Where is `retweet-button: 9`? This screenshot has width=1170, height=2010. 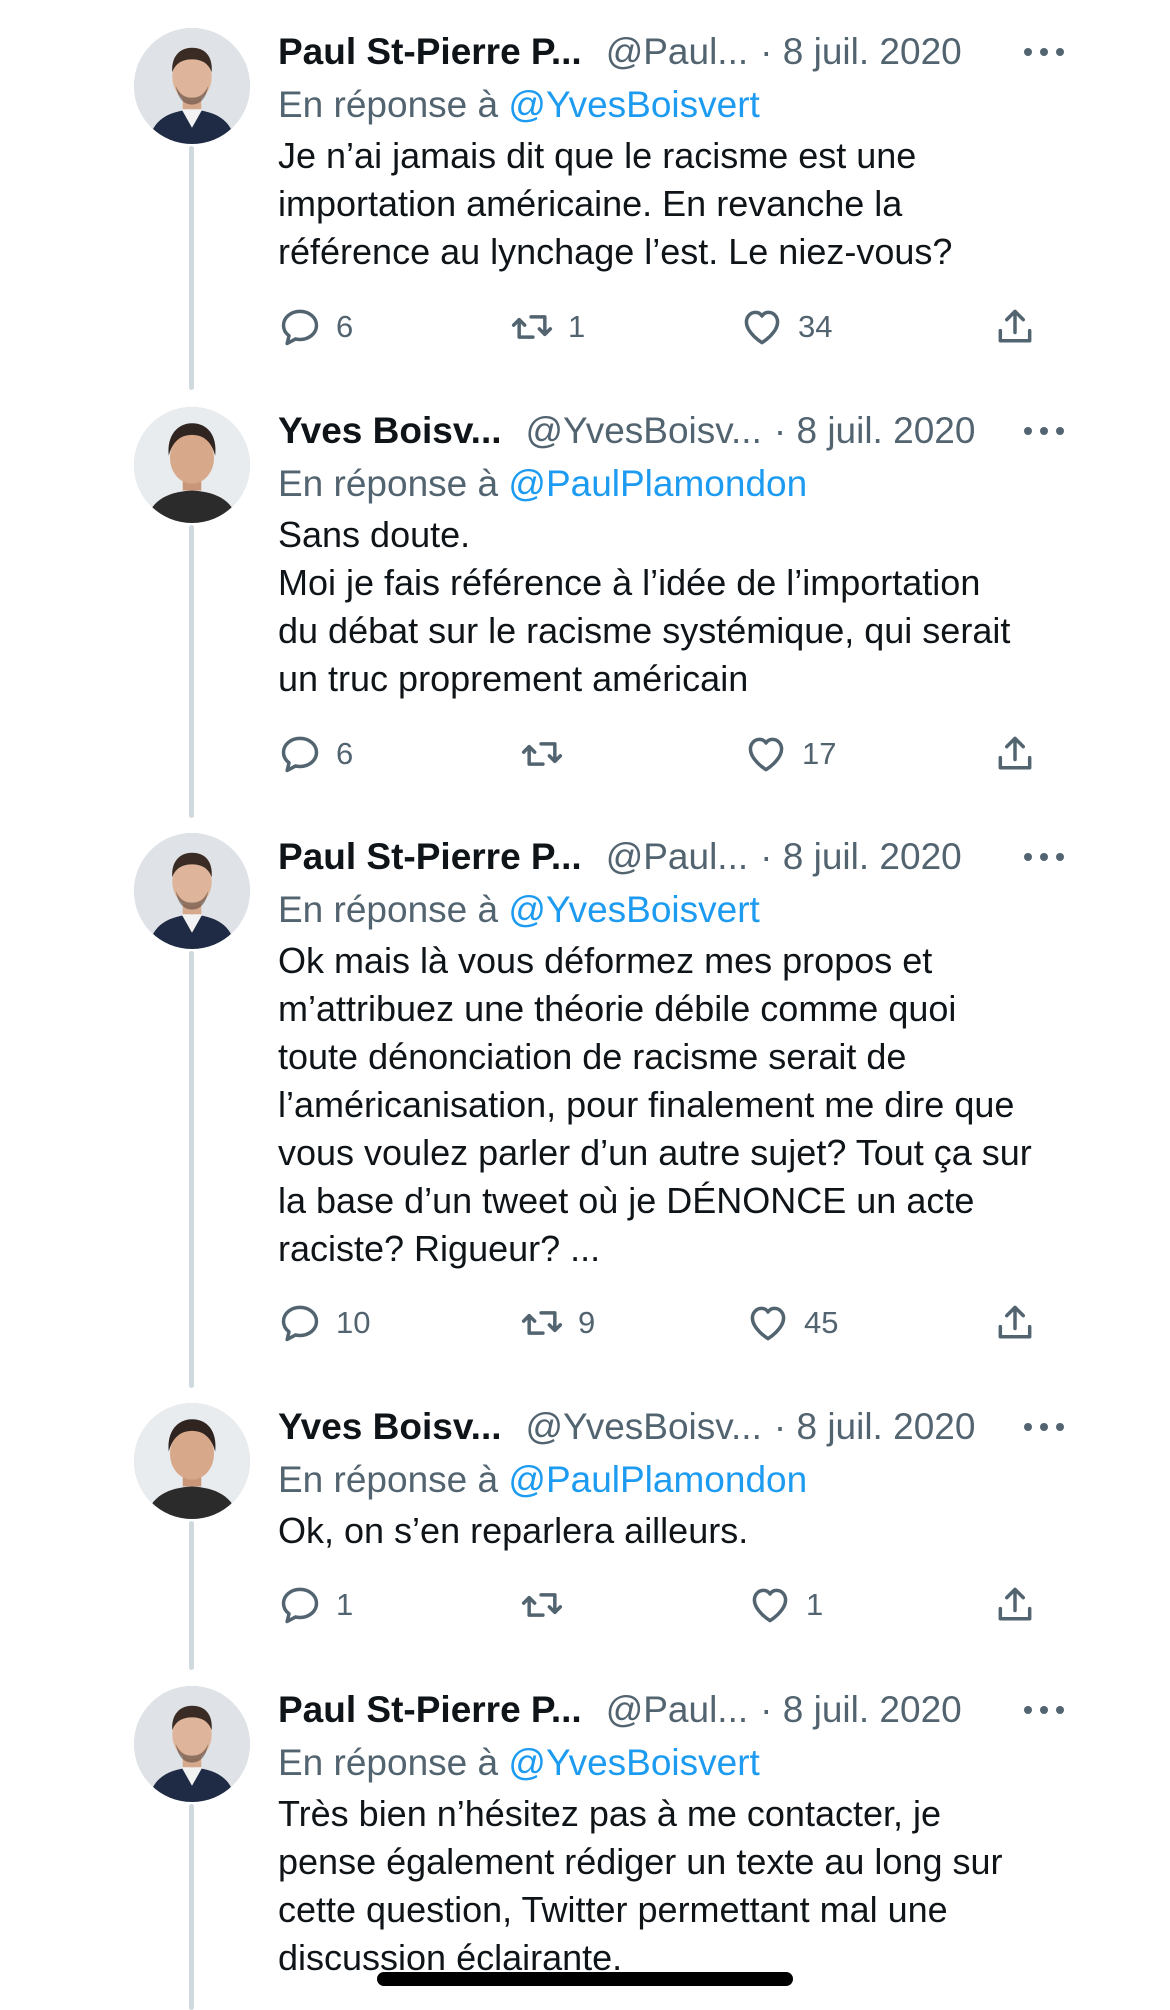
retweet-button: 9 is located at coordinates (557, 1323).